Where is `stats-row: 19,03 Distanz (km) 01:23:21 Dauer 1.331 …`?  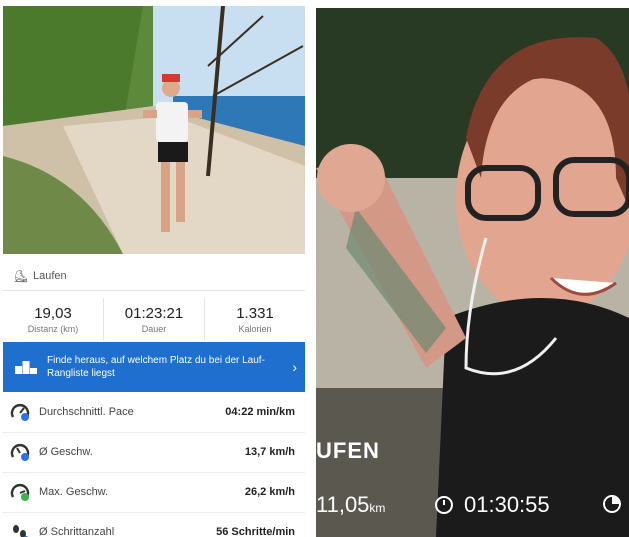 stats-row: 19,03 Distanz (km) 01:23:21 Dauer 1.331 … is located at coordinates (154, 319).